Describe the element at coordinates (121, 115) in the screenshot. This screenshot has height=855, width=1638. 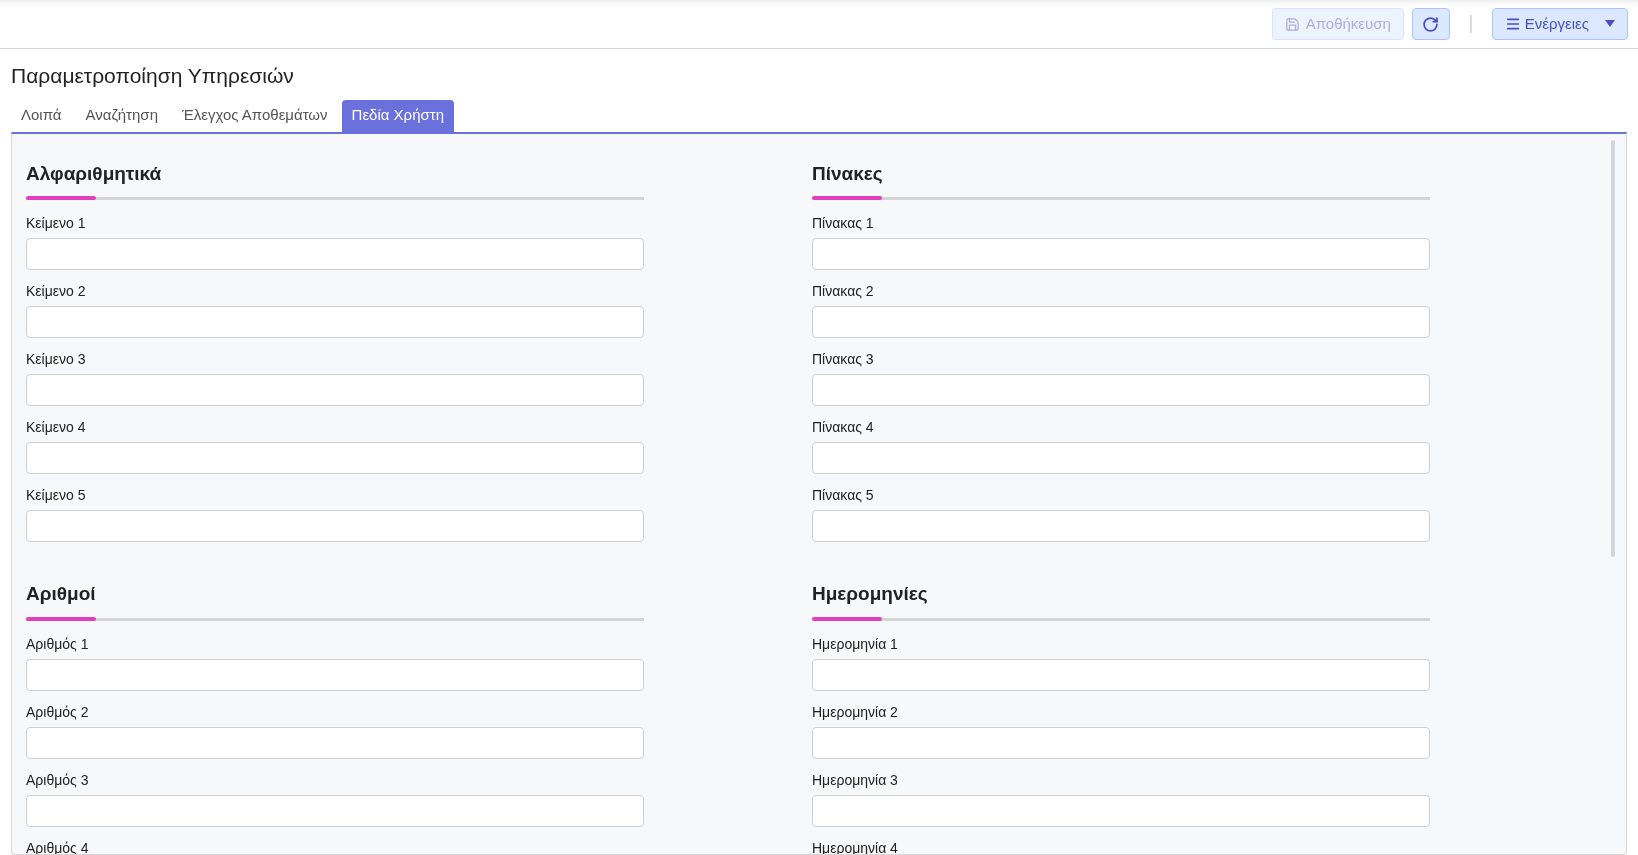
I see `tab: Αναζήτηση` at that location.